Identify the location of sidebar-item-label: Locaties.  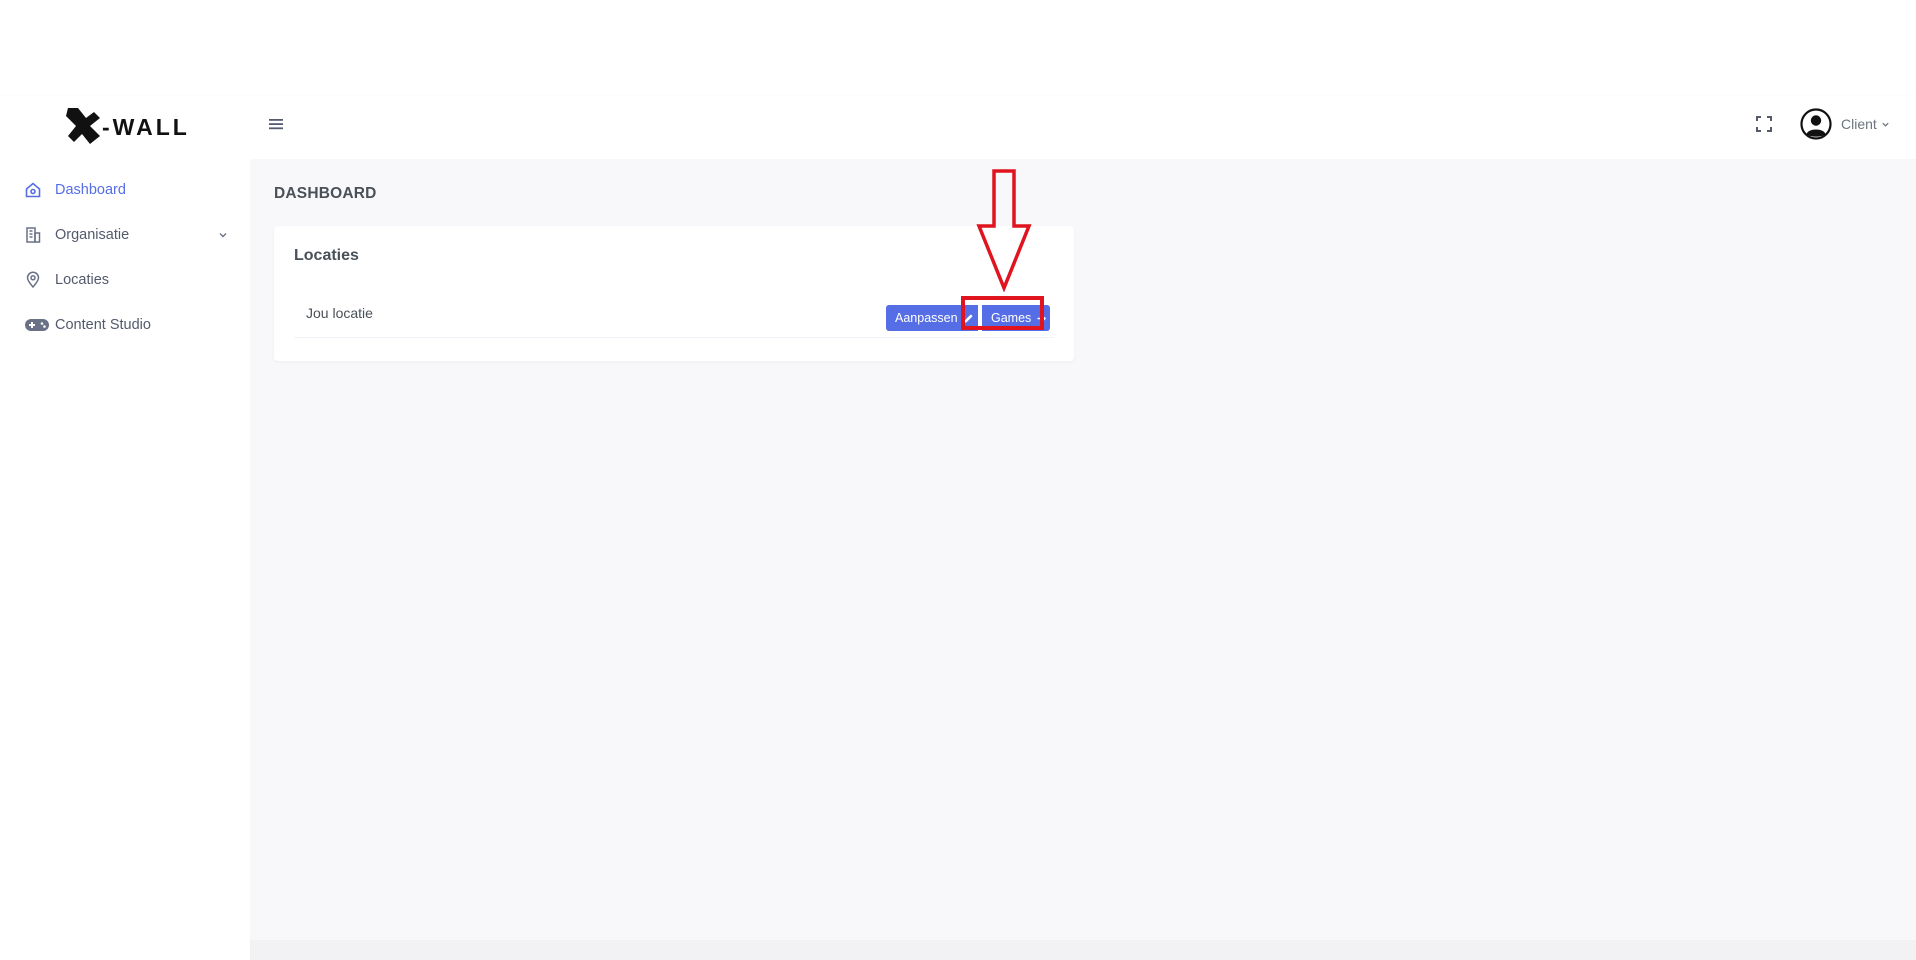
(82, 280).